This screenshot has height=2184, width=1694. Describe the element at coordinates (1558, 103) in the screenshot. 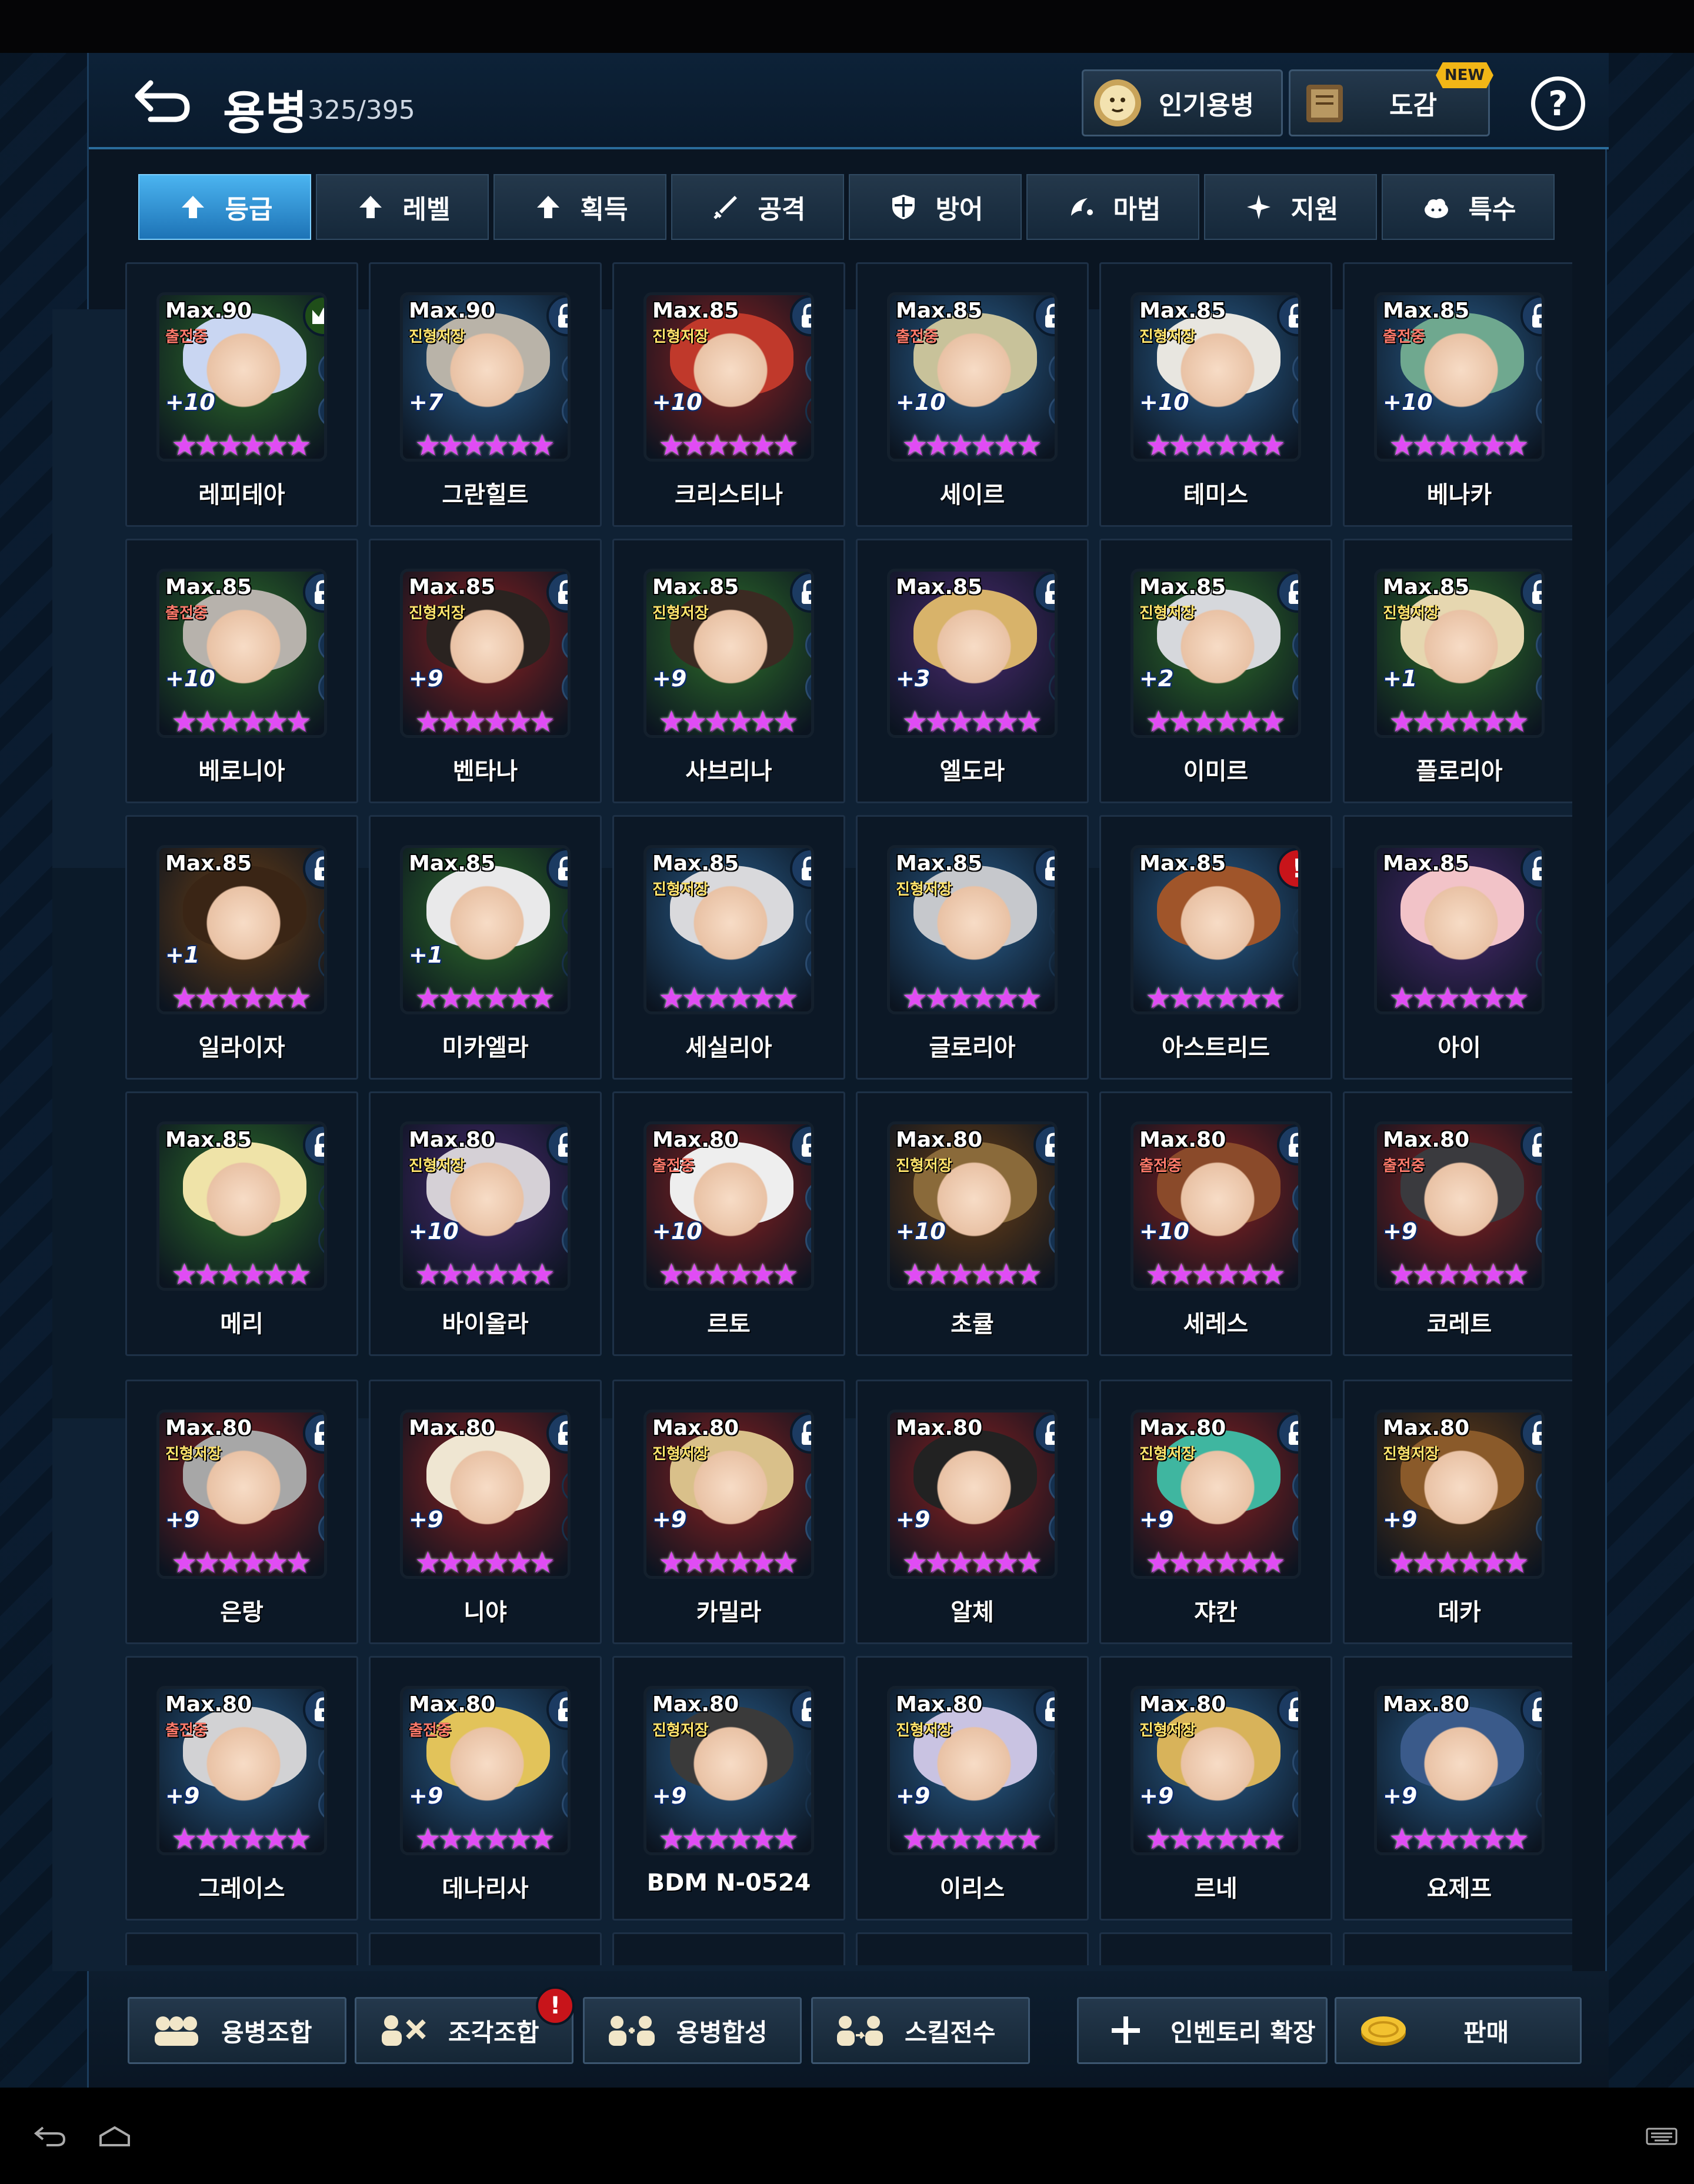

I see `help-button: ?` at that location.